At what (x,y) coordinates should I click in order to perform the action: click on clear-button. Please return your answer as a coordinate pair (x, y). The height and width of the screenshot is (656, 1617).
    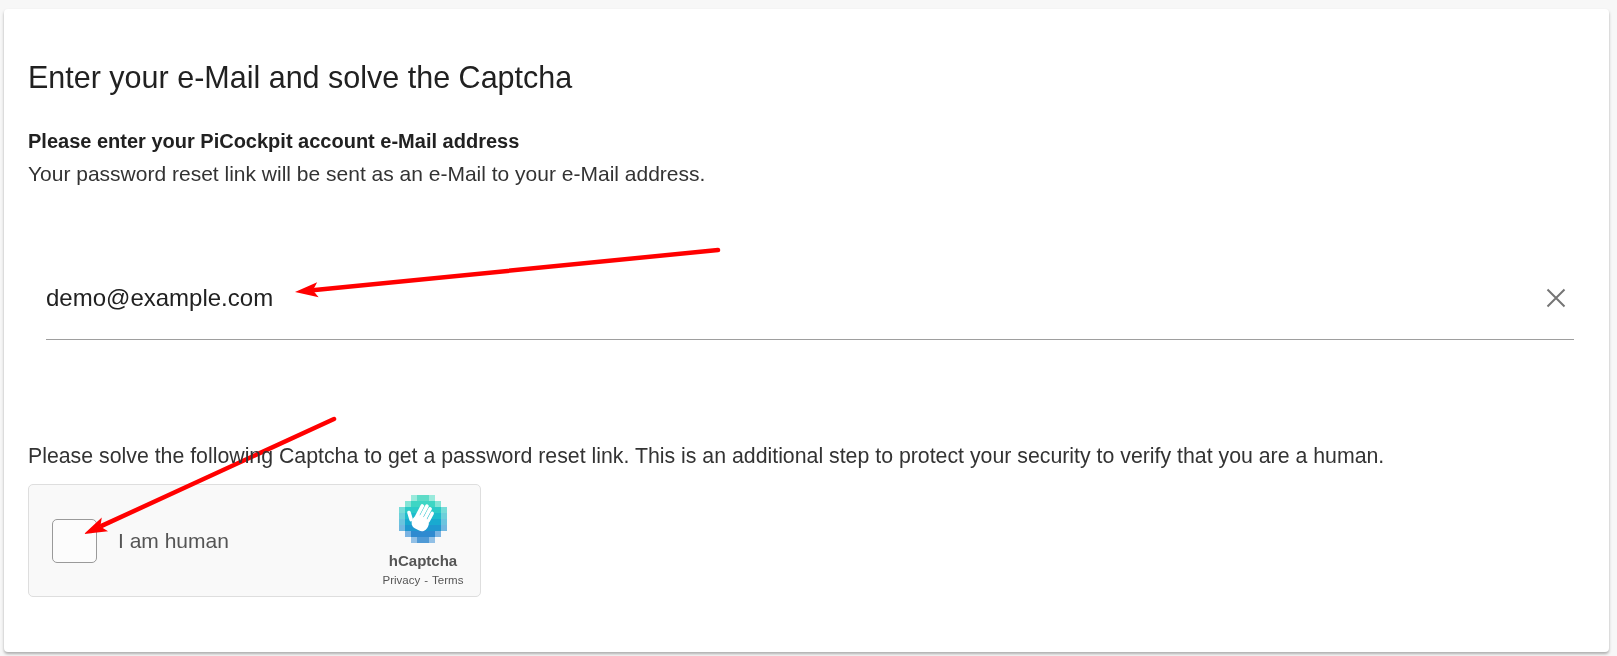
    Looking at the image, I should click on (1556, 298).